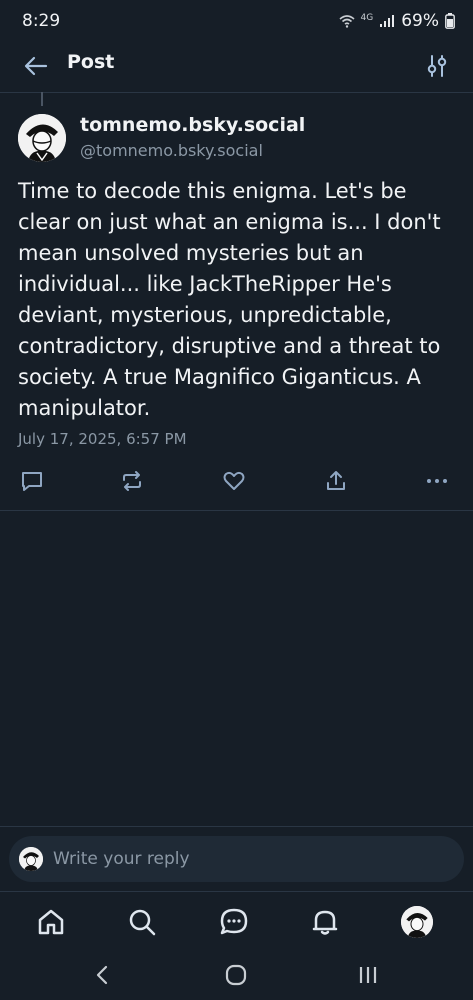  Describe the element at coordinates (346, 21) in the screenshot. I see `wifi-icon` at that location.